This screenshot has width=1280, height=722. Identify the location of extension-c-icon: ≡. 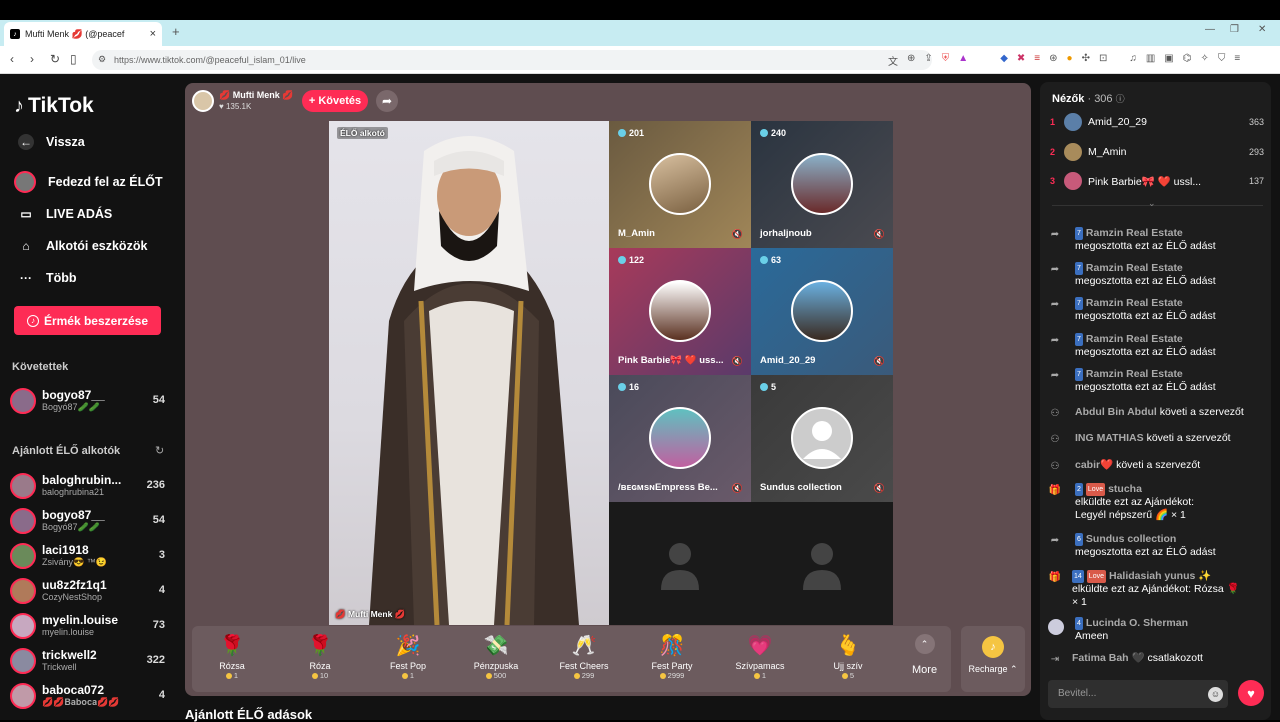
(1037, 60).